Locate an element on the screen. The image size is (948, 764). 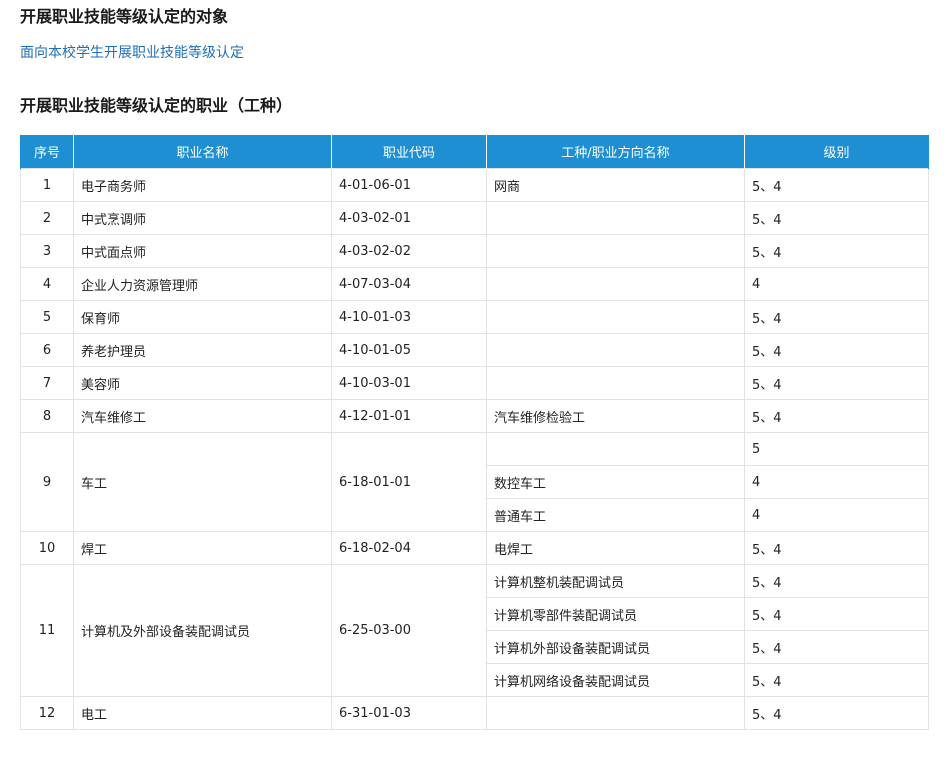
cell-occupation-code: 4-03-02-01 is located at coordinates (409, 218).